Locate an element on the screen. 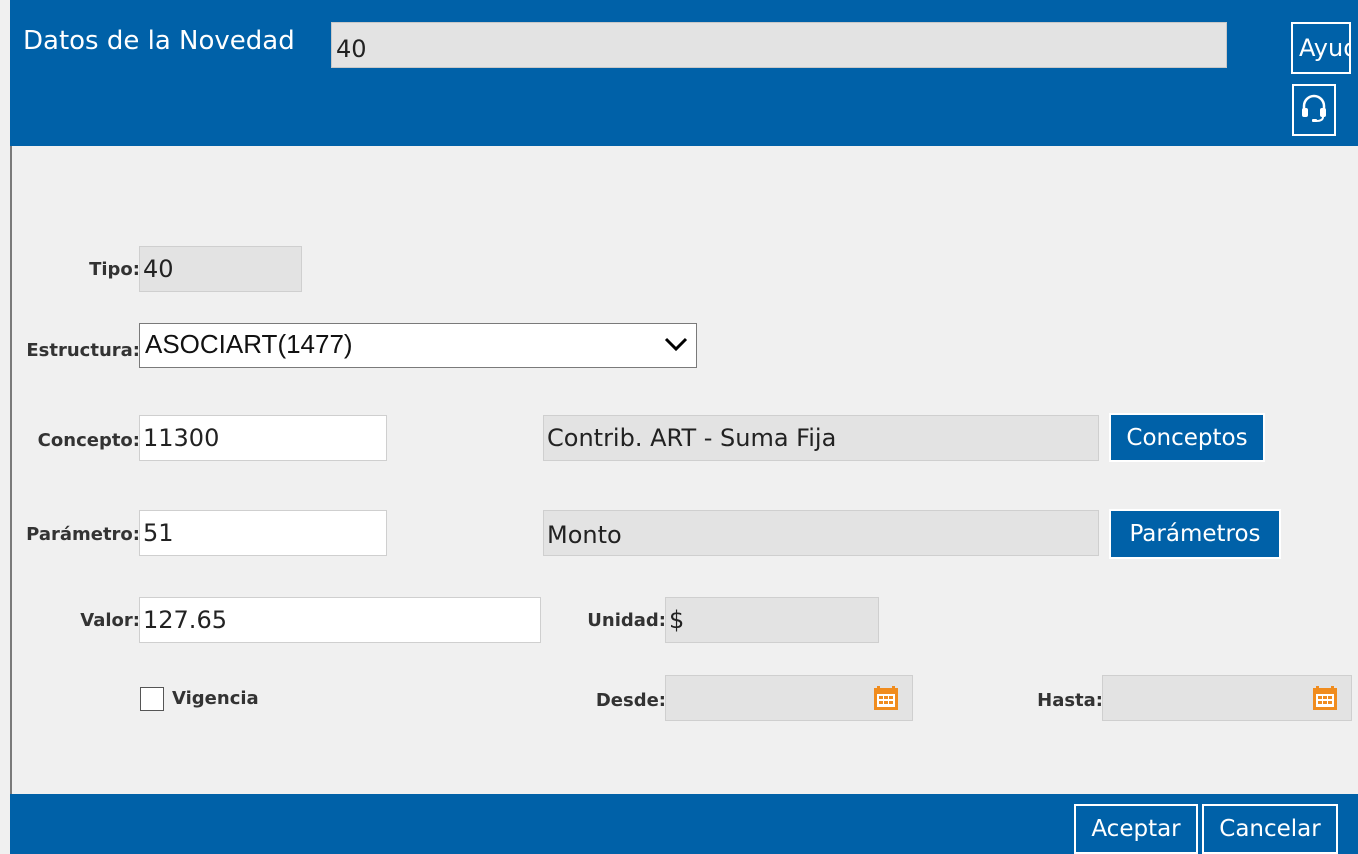 This screenshot has height=854, width=1358. valor-input: 127.65 is located at coordinates (340, 620).